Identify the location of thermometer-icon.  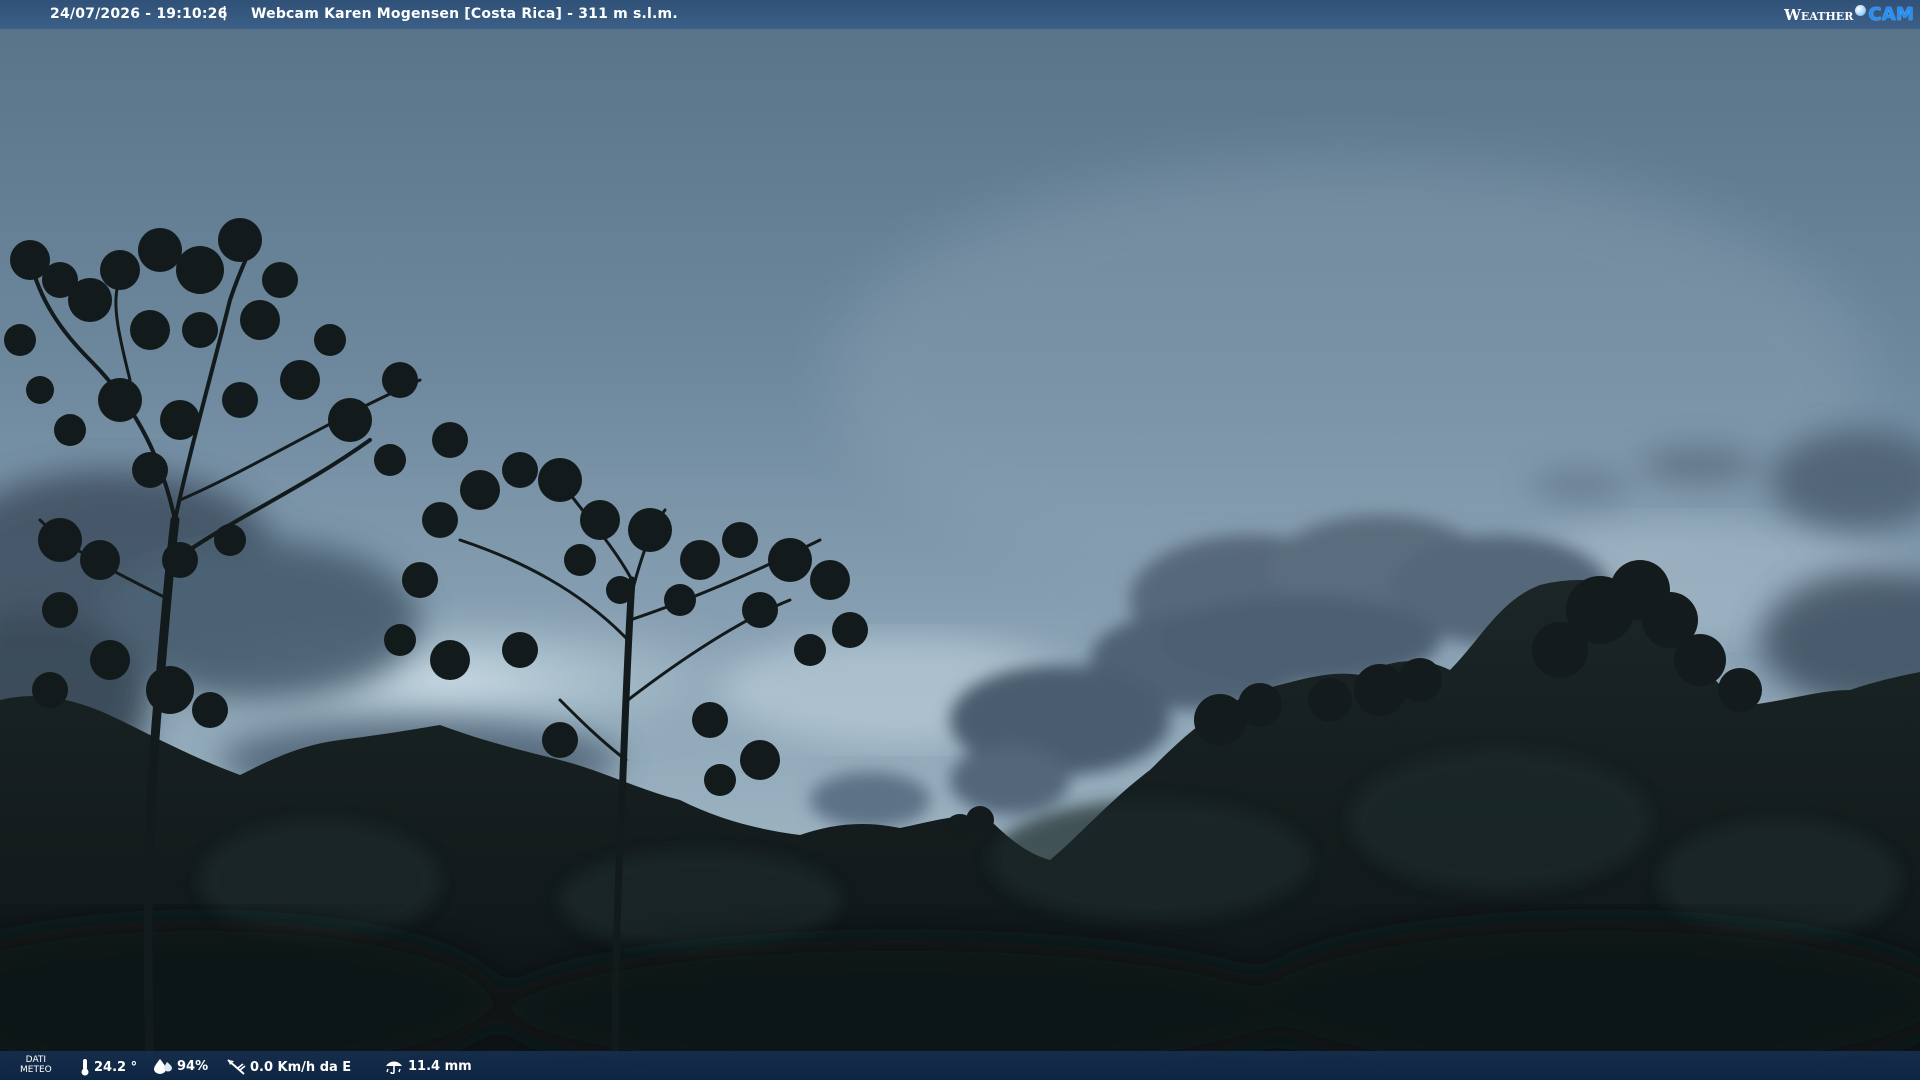
(85, 1067).